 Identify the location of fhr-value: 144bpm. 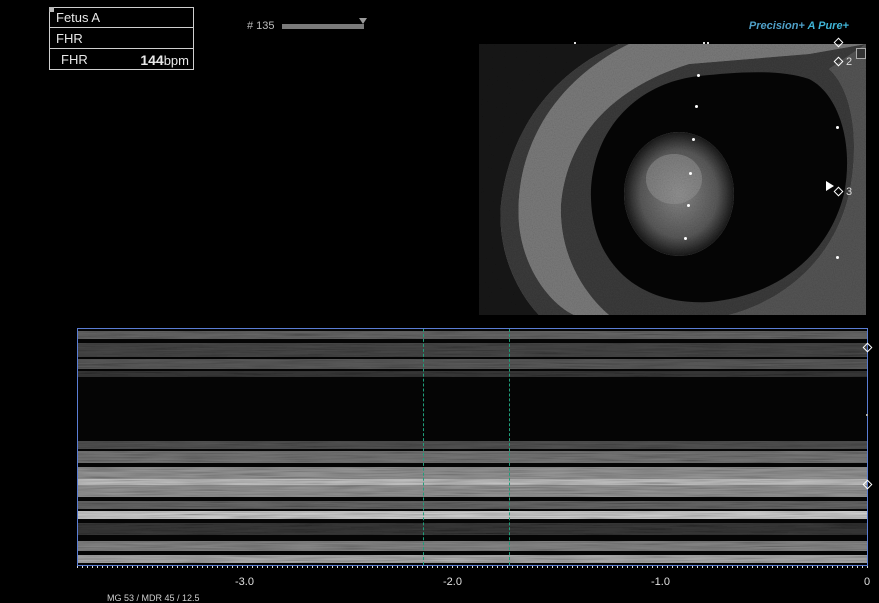
(164, 60).